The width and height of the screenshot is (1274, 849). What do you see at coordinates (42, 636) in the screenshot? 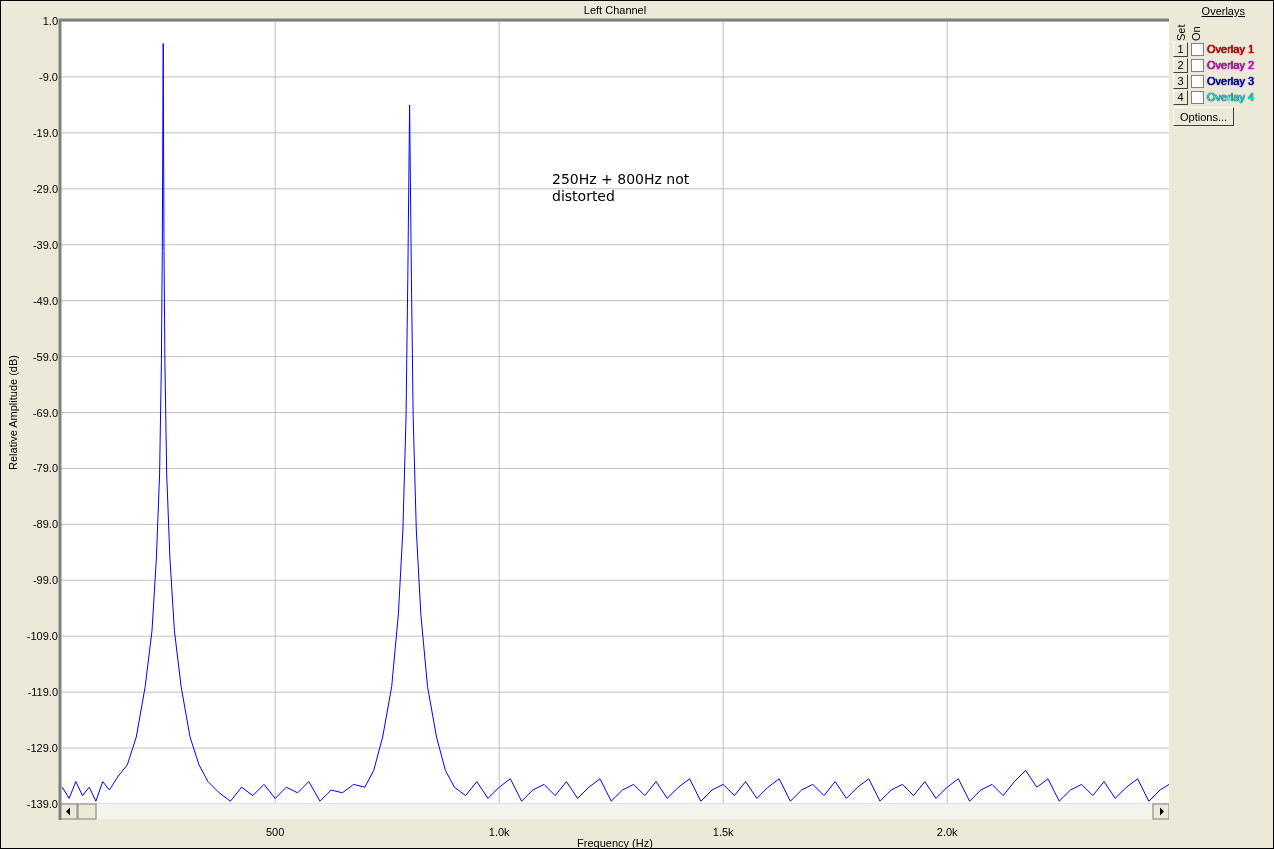
I see `y-tick-label: -109.0` at bounding box center [42, 636].